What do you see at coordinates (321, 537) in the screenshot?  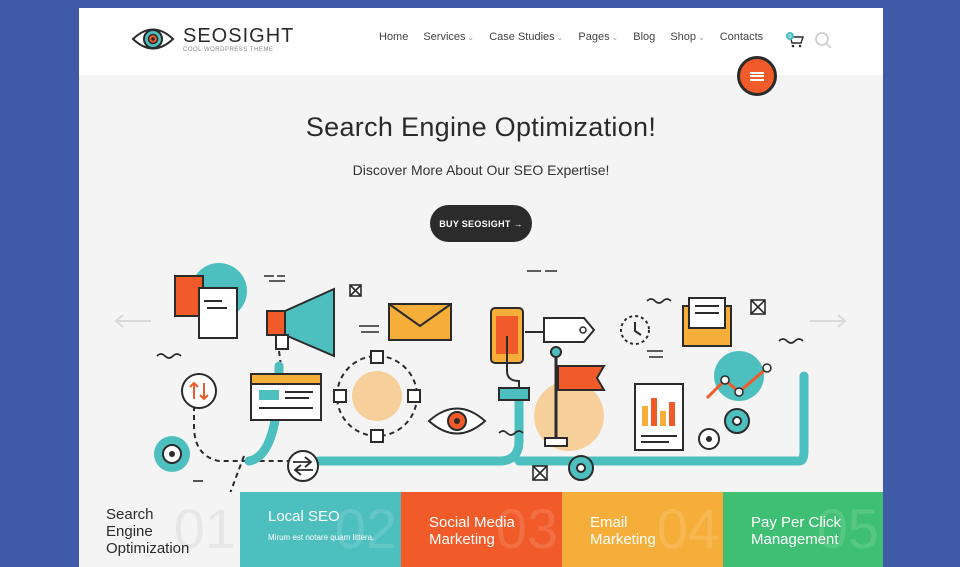 I see `tab-body: Mirum est notare quam littera.` at bounding box center [321, 537].